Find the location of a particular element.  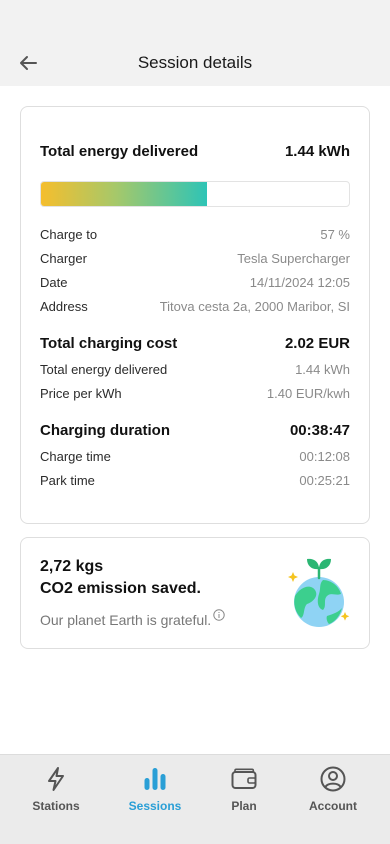

user-circle-icon is located at coordinates (333, 779).